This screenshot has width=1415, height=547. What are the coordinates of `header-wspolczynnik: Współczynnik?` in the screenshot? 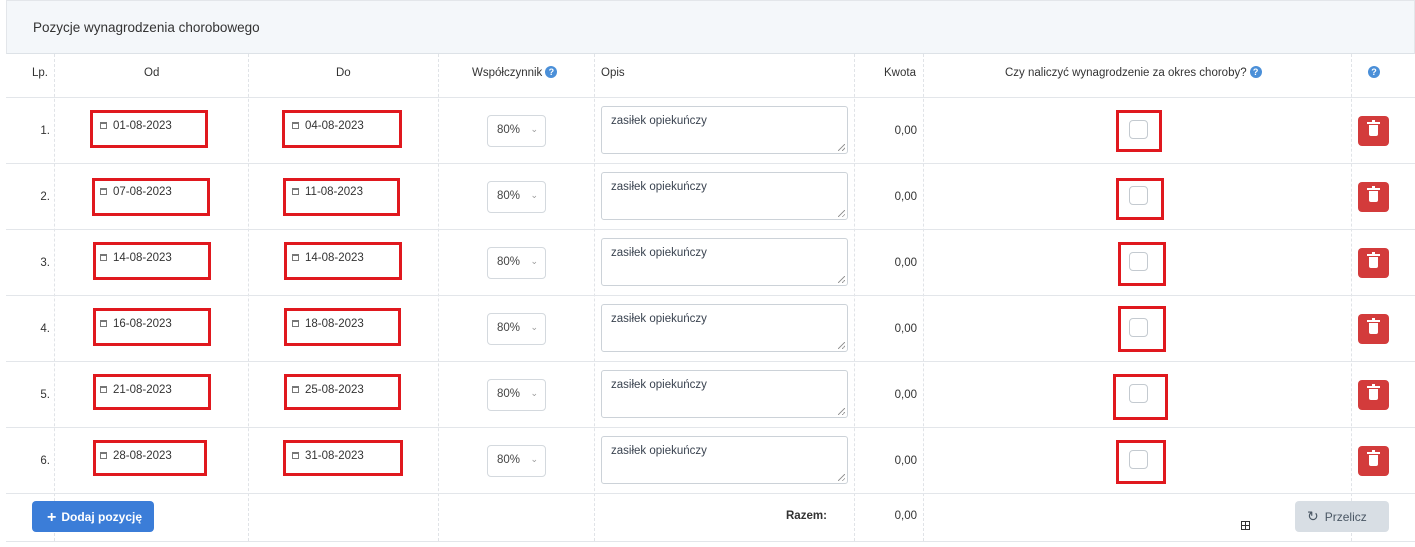 It's located at (515, 73).